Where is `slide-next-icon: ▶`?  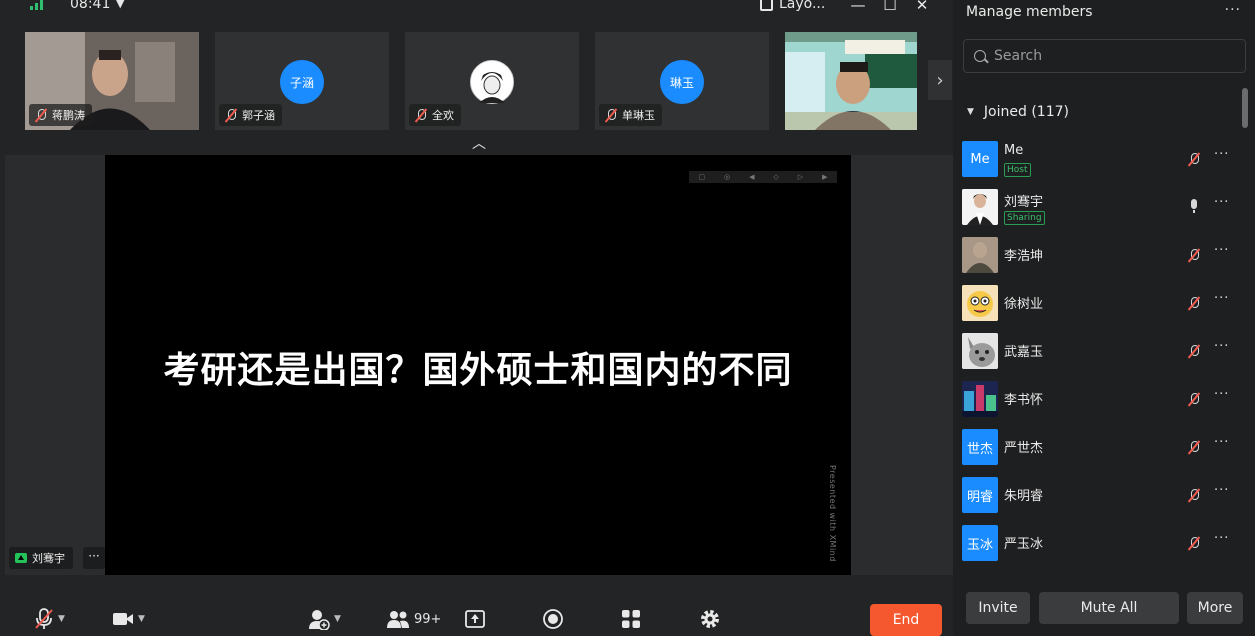 slide-next-icon: ▶ is located at coordinates (824, 177).